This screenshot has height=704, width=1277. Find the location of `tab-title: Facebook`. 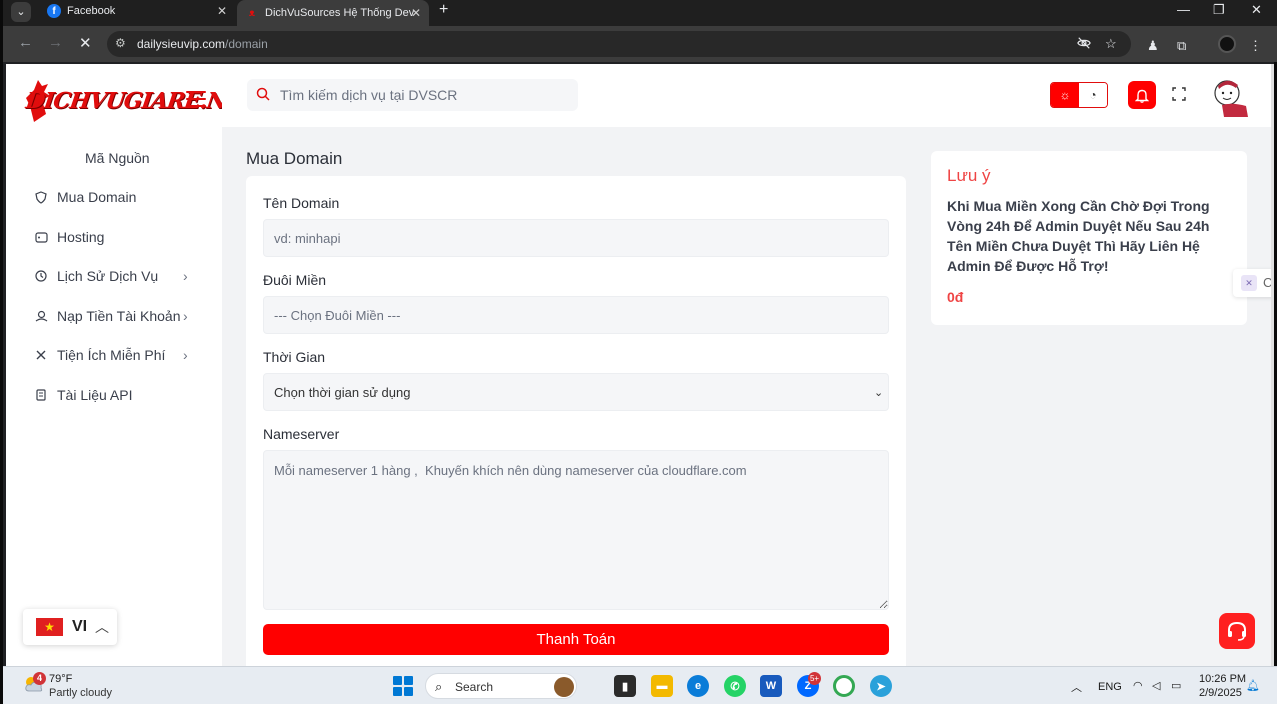

tab-title: Facebook is located at coordinates (91, 11).